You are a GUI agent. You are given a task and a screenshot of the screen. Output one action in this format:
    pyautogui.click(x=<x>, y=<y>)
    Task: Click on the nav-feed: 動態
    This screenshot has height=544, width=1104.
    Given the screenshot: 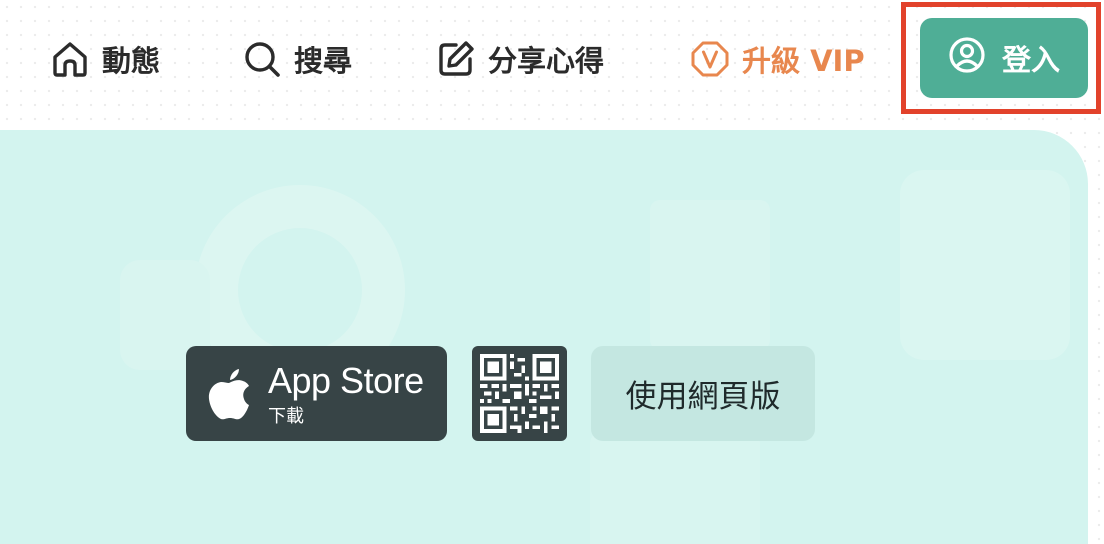 What is the action you would take?
    pyautogui.click(x=105, y=59)
    